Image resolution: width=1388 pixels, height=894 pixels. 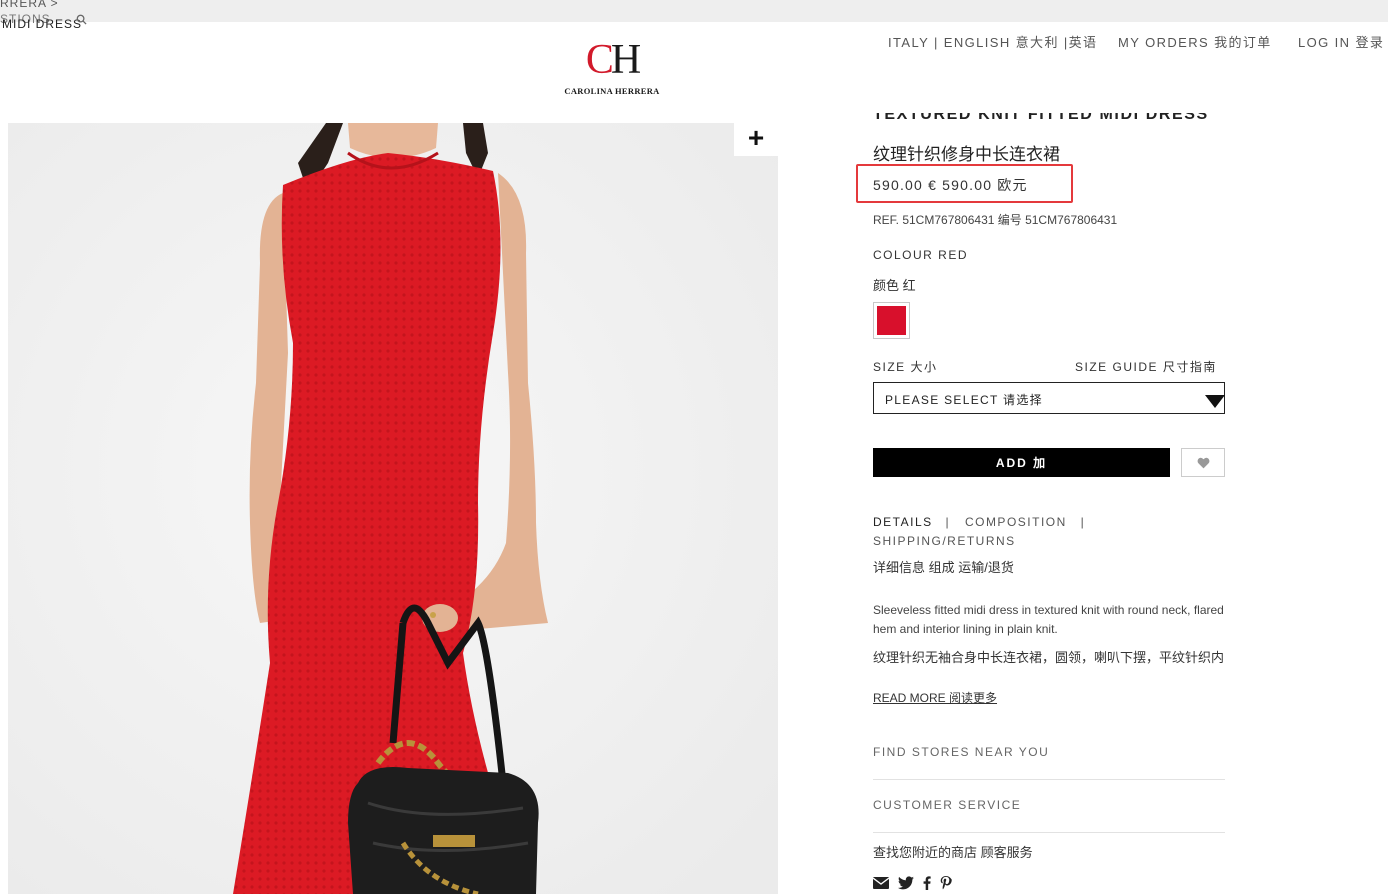 I want to click on colour-label: COLOUR RED, so click(x=921, y=255).